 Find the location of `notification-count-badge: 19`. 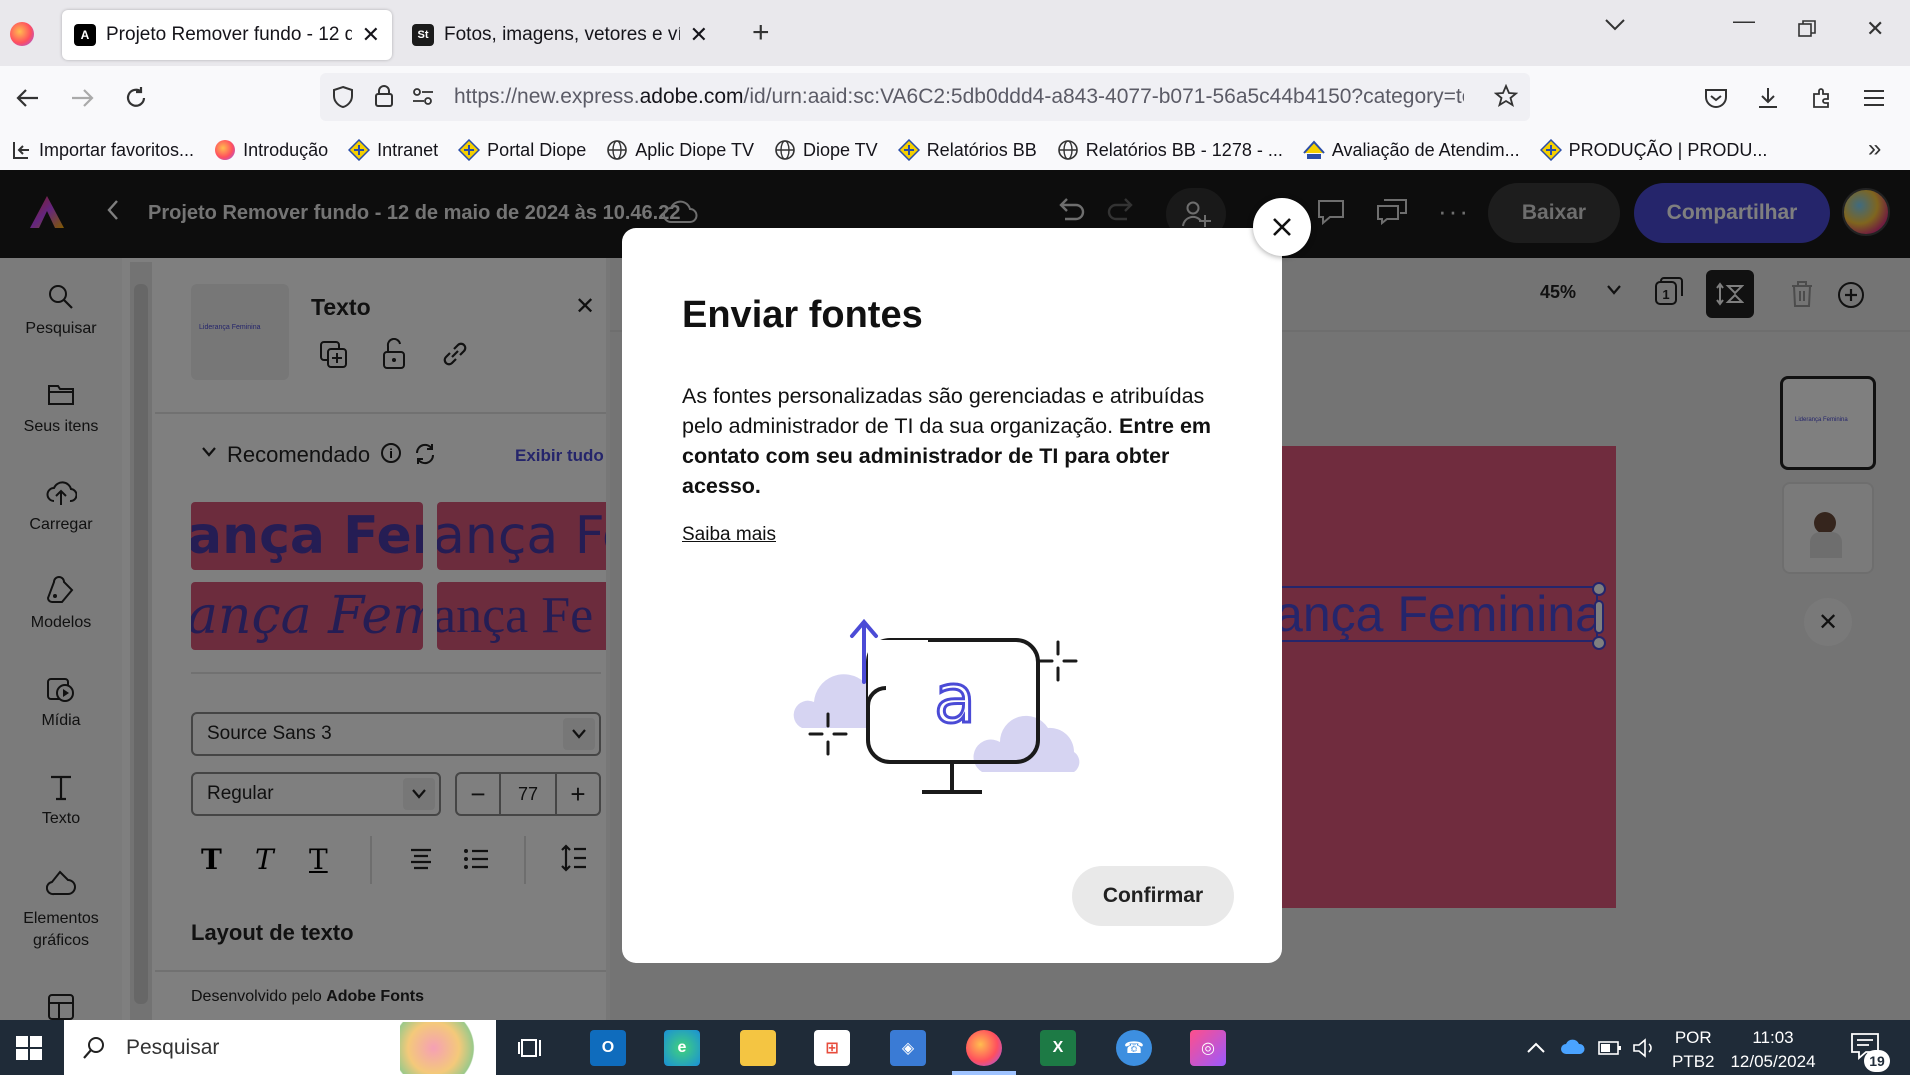

notification-count-badge: 19 is located at coordinates (1877, 1061).